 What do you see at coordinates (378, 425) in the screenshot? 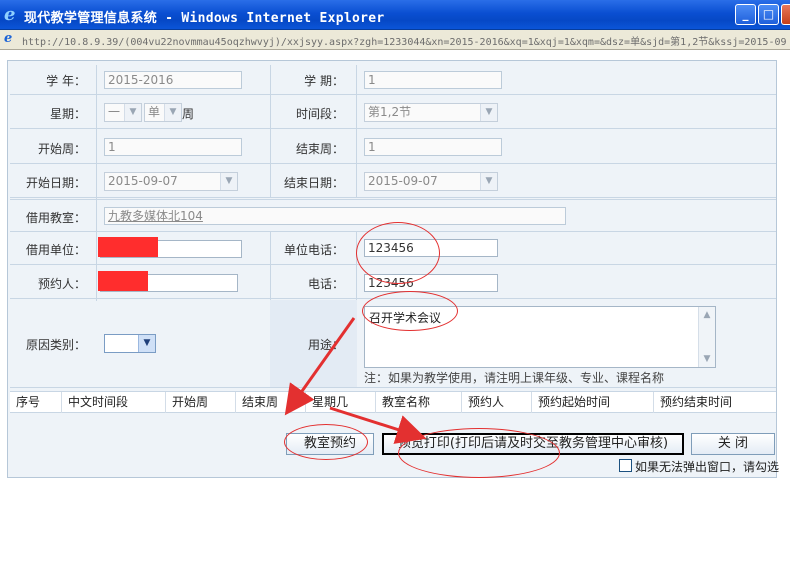
I see `arrow-to-print` at bounding box center [378, 425].